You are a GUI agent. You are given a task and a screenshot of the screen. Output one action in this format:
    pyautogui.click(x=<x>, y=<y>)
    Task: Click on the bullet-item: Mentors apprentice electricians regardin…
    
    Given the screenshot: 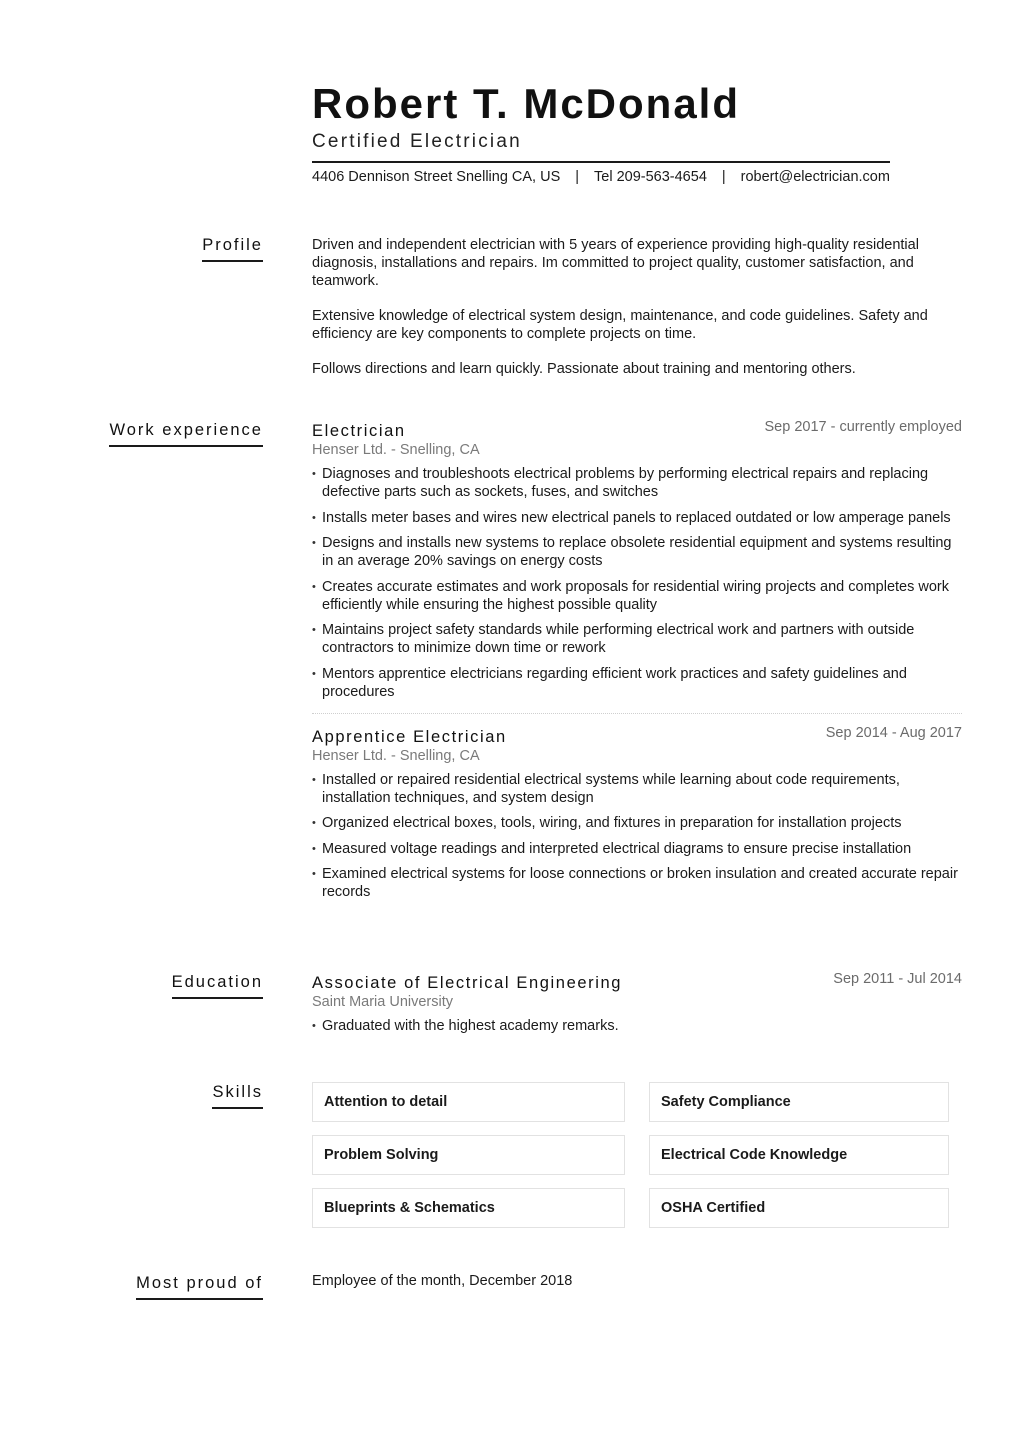 What is the action you would take?
    pyautogui.click(x=637, y=683)
    